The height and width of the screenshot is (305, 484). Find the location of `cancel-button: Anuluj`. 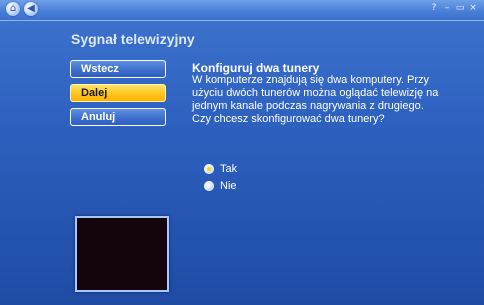

cancel-button: Anuluj is located at coordinates (118, 117).